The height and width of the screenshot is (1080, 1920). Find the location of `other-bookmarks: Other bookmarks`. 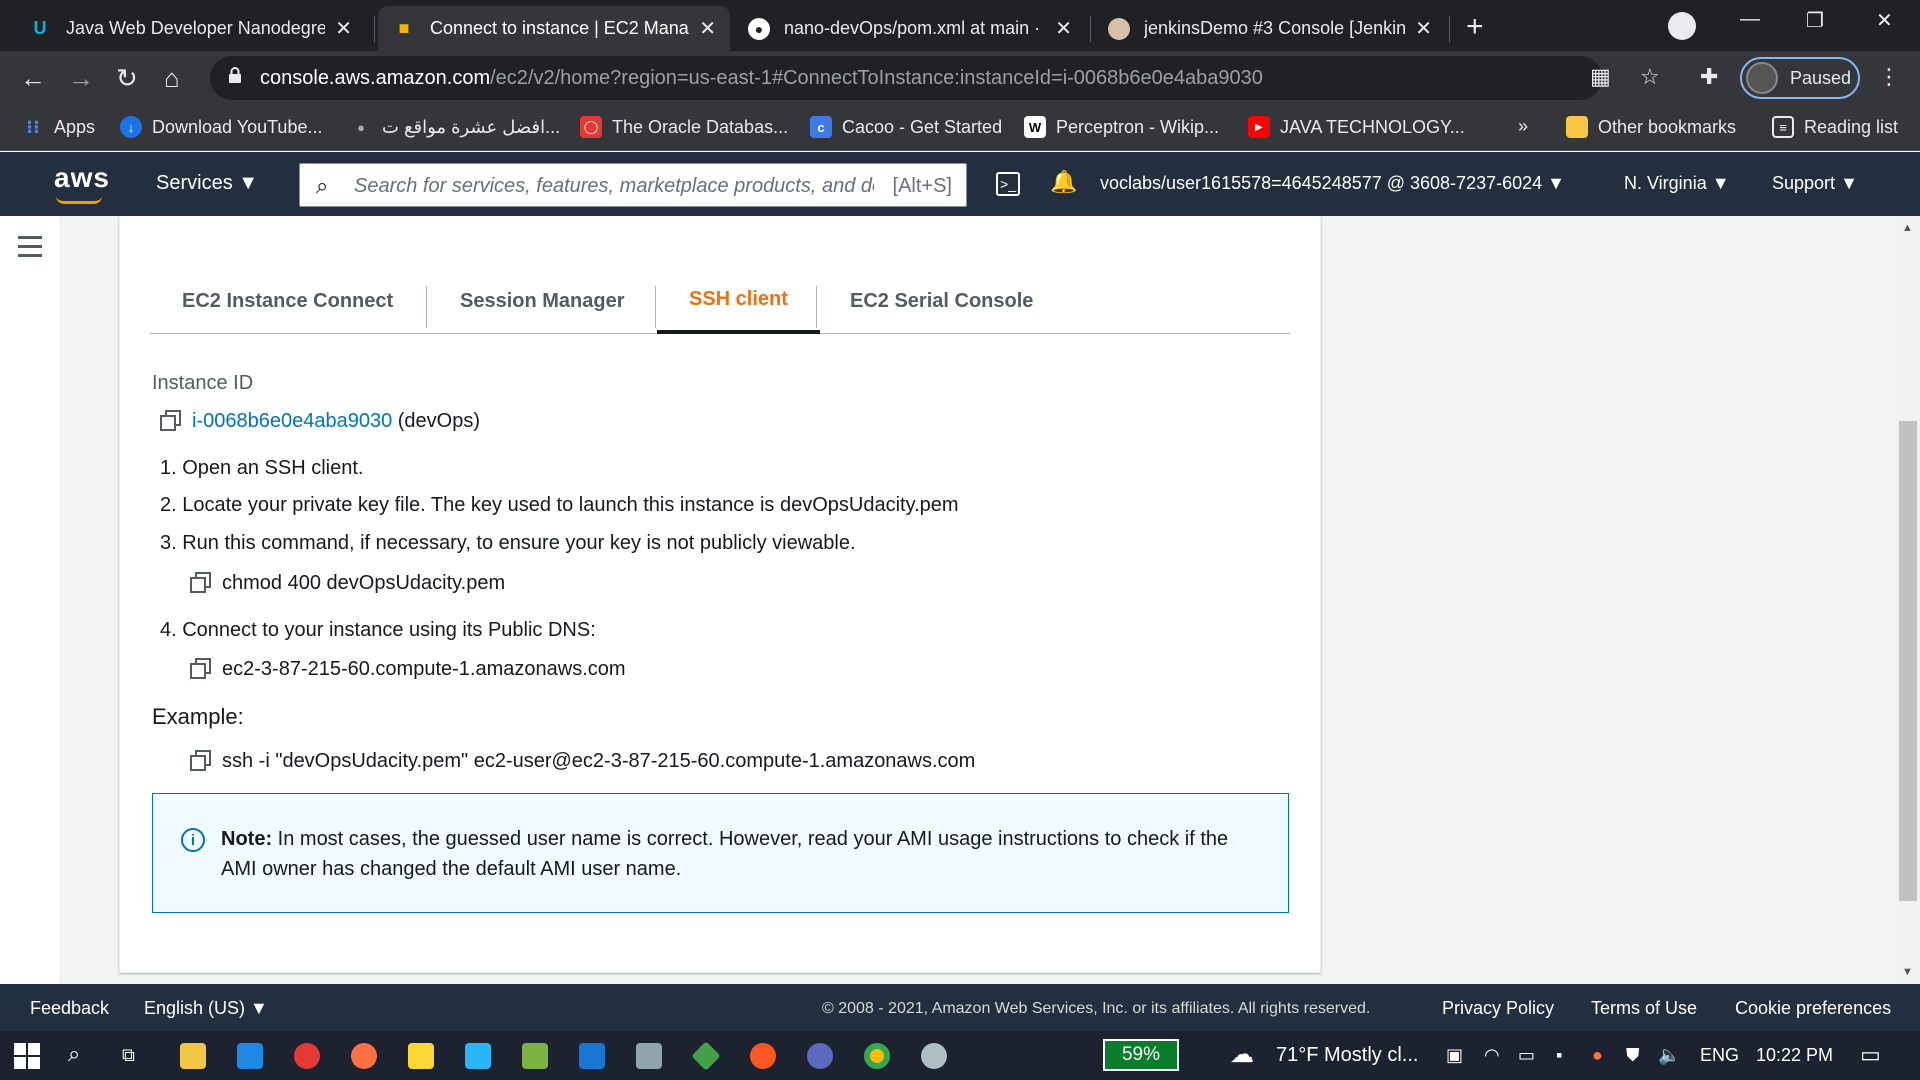

other-bookmarks: Other bookmarks is located at coordinates (1651, 127).